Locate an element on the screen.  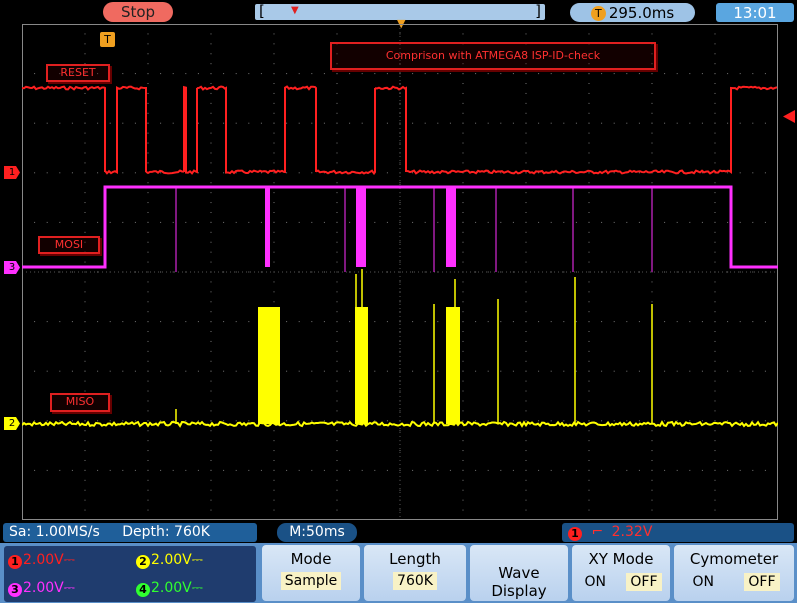
trigger-level-marker-icon is located at coordinates (789, 116).